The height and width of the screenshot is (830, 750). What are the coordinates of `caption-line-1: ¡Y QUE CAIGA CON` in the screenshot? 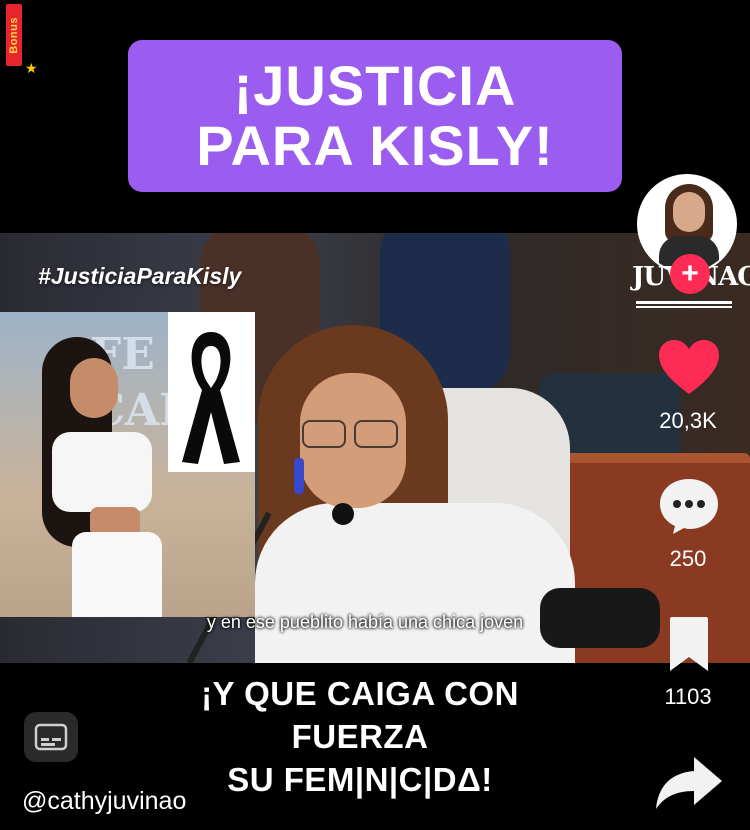 It's located at (360, 693).